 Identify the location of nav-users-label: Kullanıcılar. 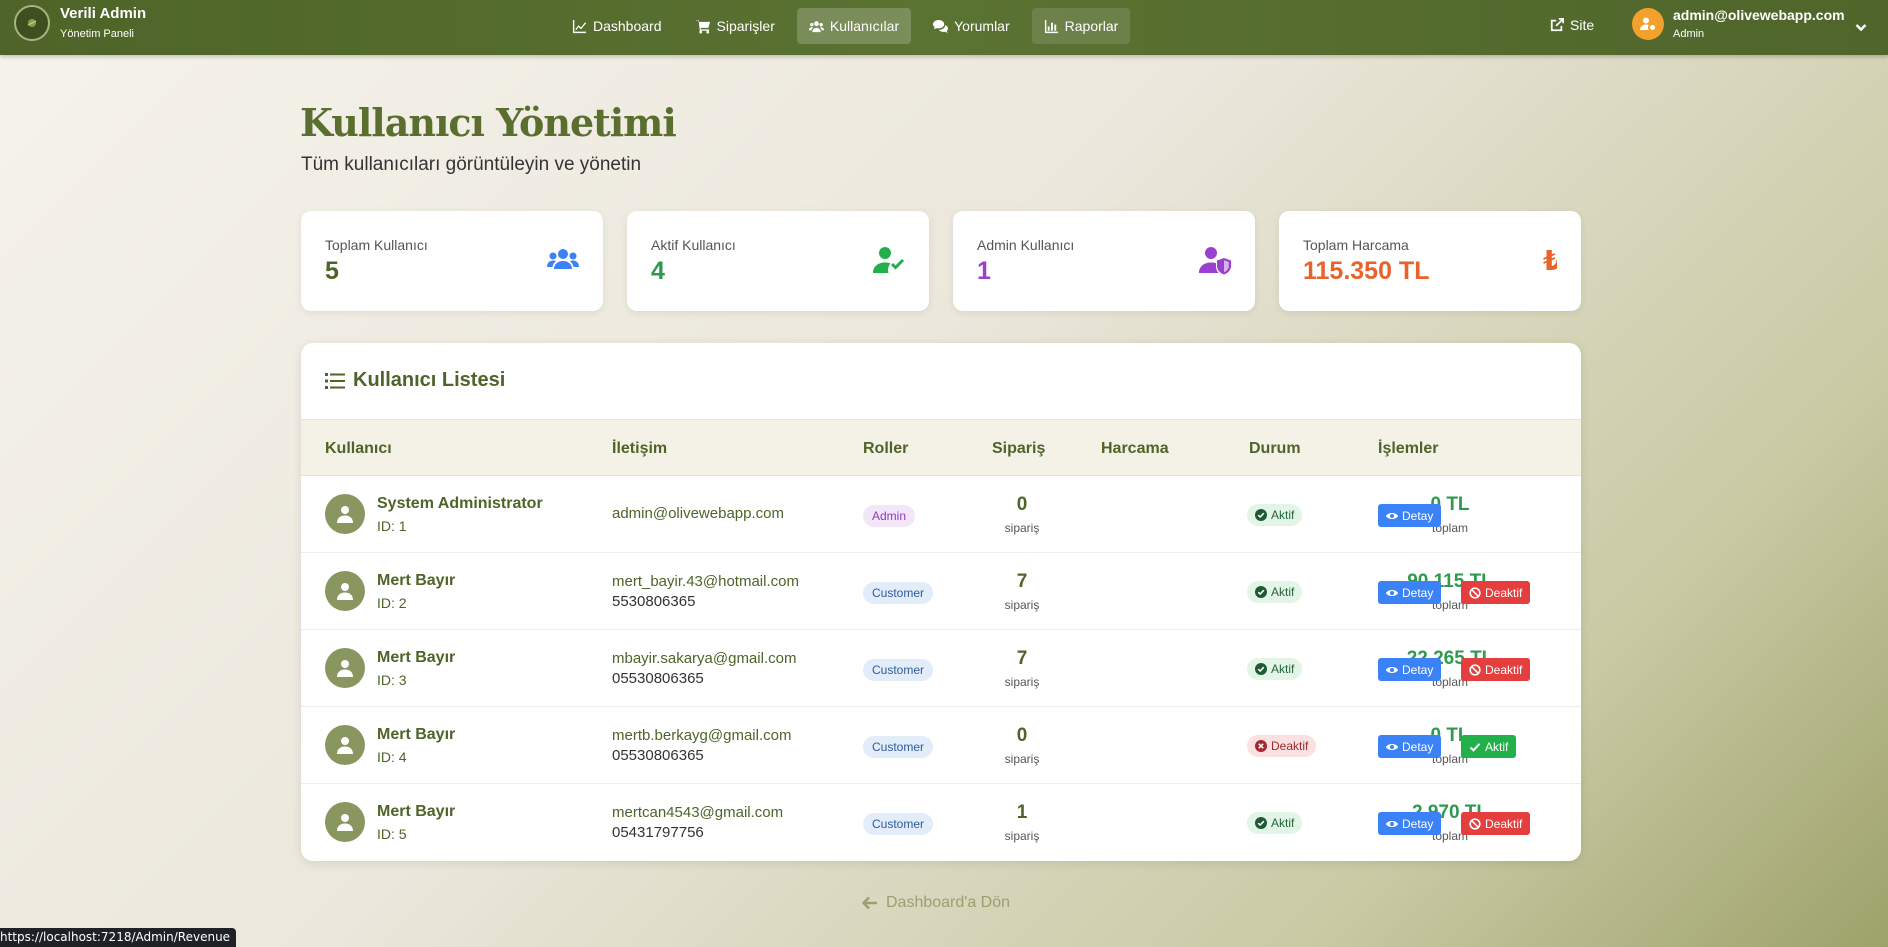
(864, 26).